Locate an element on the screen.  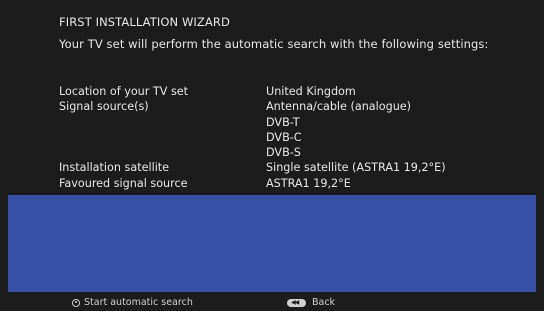
setting-value: ASTRA1 19,2°E is located at coordinates (308, 183).